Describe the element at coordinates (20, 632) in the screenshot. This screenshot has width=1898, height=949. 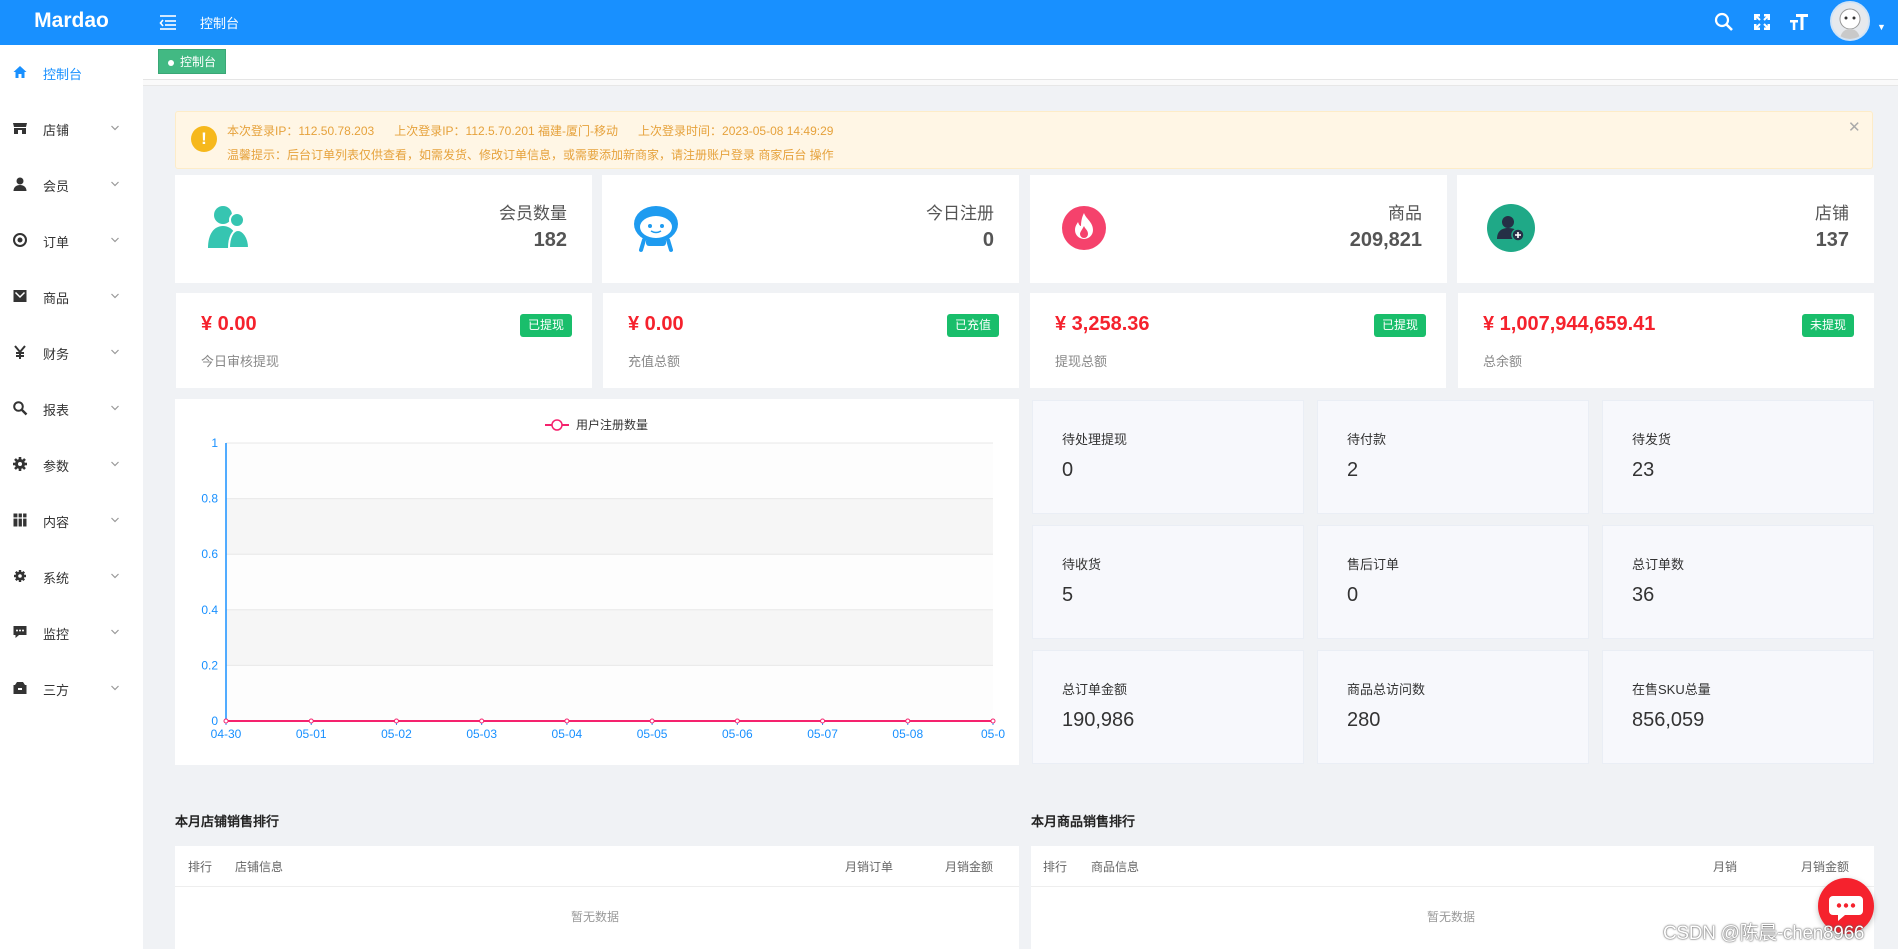
I see `message-icon` at that location.